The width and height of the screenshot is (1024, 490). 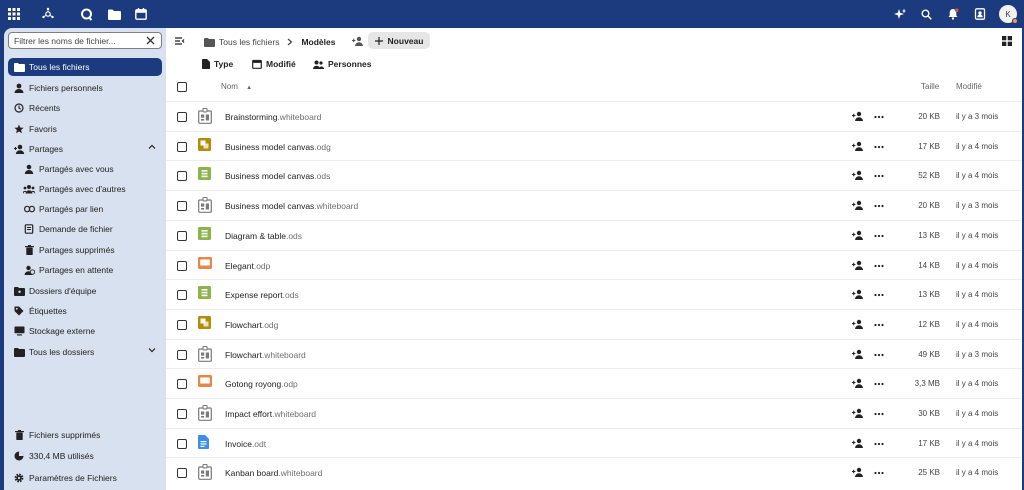 What do you see at coordinates (277, 176) in the screenshot?
I see `file-name: Business model canvas.ods` at bounding box center [277, 176].